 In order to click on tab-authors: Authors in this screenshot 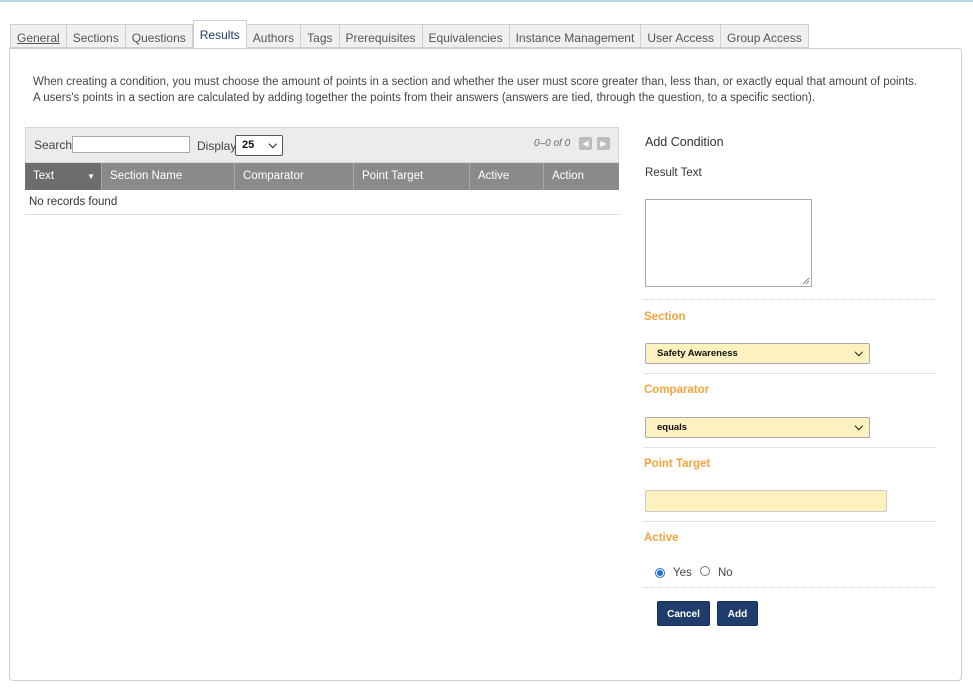, I will do `click(274, 36)`.